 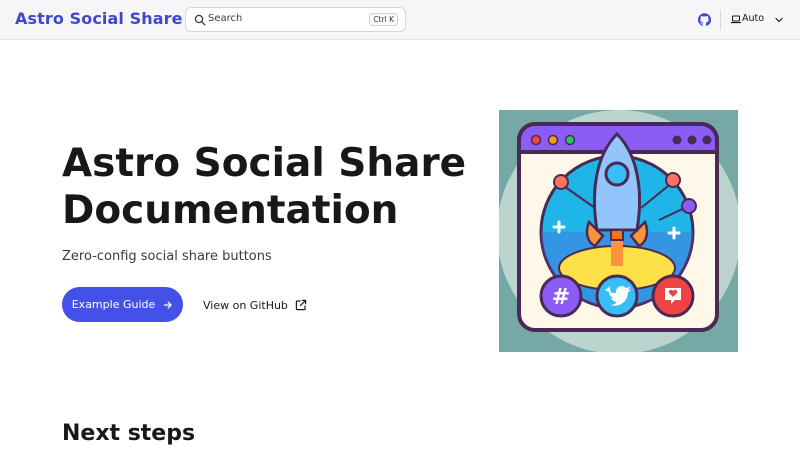 I want to click on site-header: Astro Social Share Search Ctrl K Auto, so click(x=400, y=20).